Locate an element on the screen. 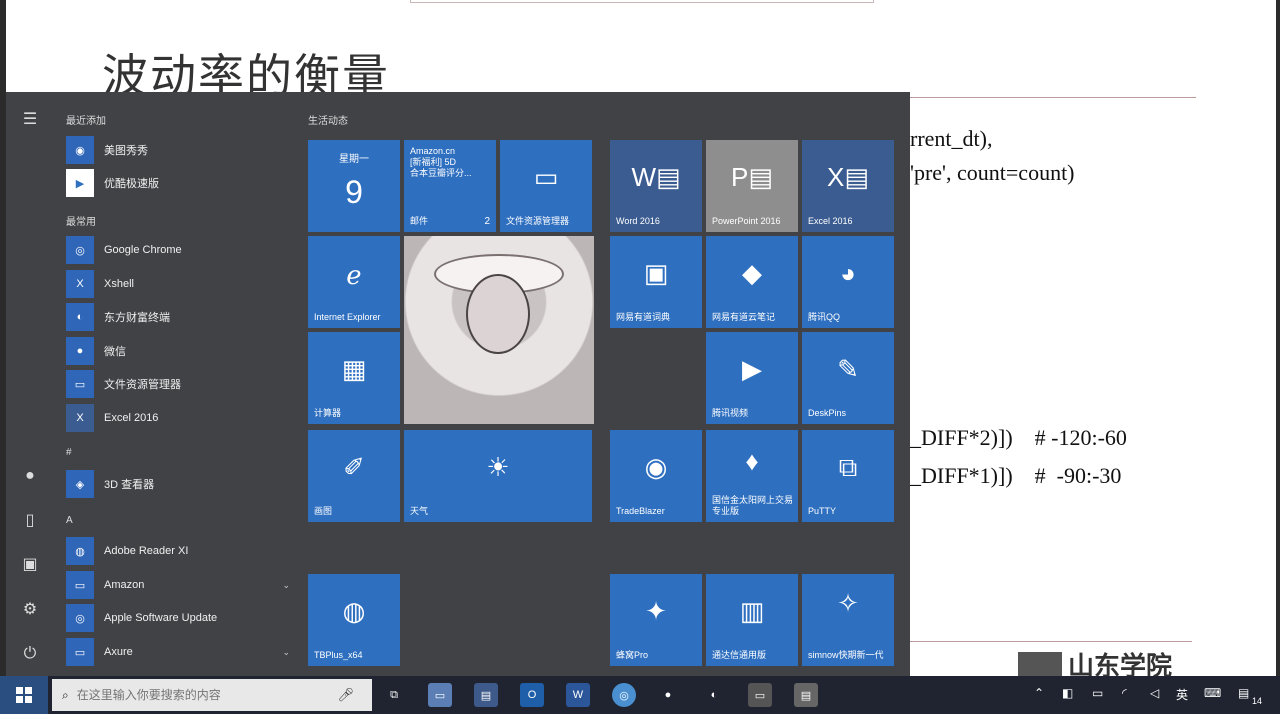 Image resolution: width=1280 pixels, height=714 pixels. notification-count: 14 is located at coordinates (1257, 701).